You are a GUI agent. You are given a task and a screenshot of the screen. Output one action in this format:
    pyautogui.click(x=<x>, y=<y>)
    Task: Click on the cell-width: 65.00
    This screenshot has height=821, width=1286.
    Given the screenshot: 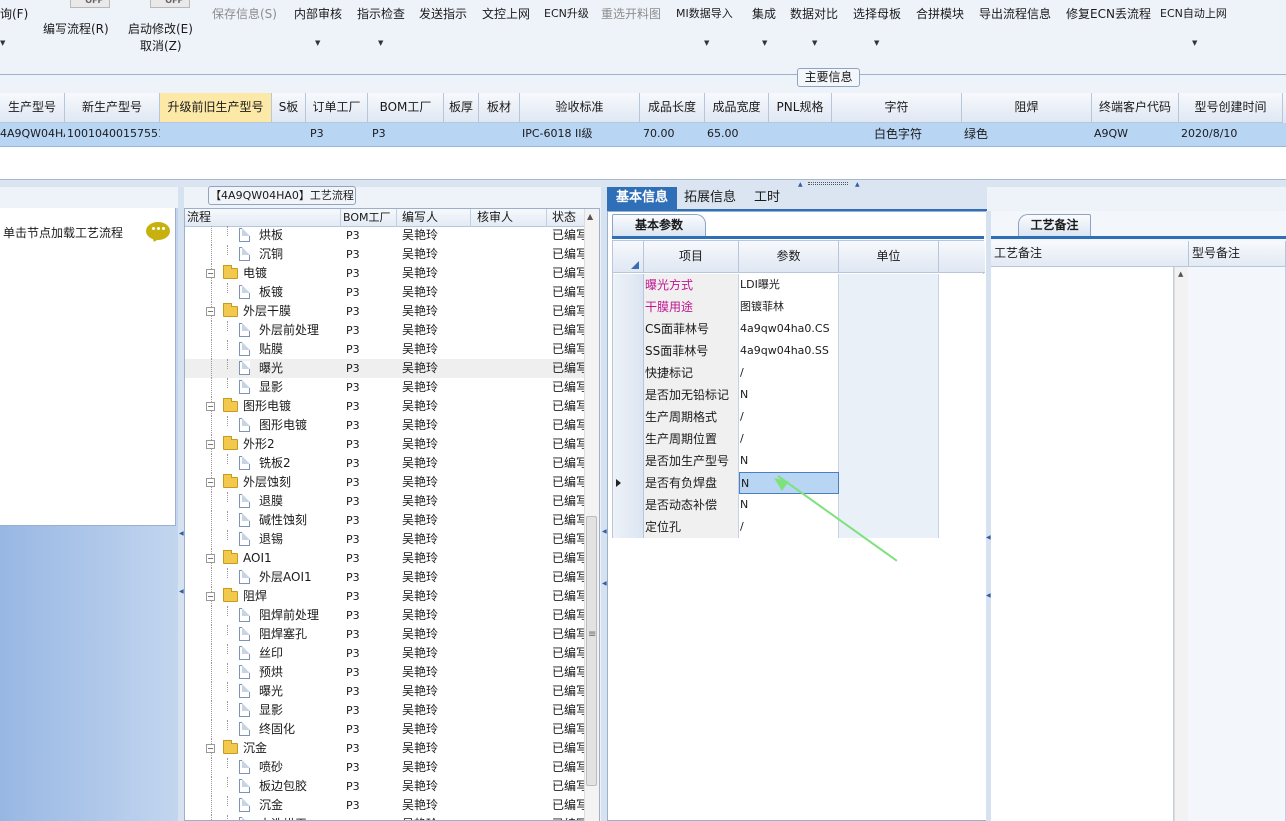 What is the action you would take?
    pyautogui.click(x=737, y=134)
    